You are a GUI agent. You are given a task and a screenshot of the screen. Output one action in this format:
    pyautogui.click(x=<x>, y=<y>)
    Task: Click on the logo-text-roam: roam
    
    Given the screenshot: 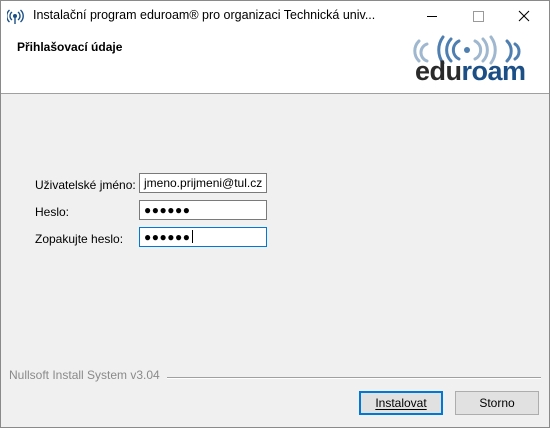 What is the action you would take?
    pyautogui.click(x=494, y=71)
    